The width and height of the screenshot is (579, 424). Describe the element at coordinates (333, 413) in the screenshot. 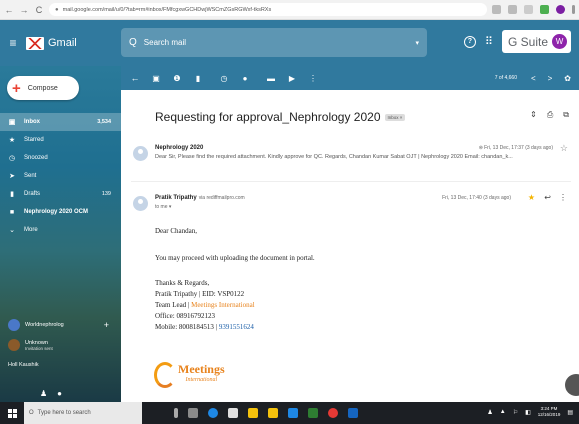

I see `chrome-icon` at that location.